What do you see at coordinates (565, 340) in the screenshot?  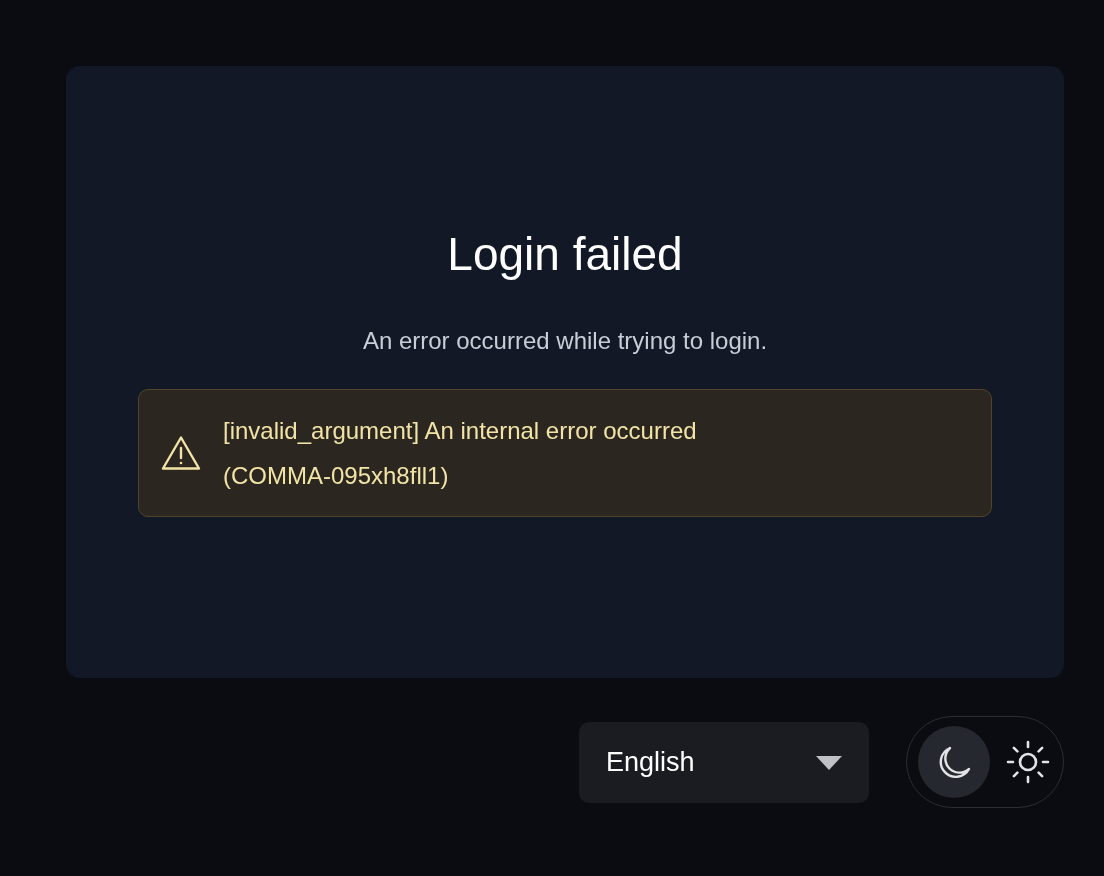 I see `error-message: An error occurred while trying to login.` at bounding box center [565, 340].